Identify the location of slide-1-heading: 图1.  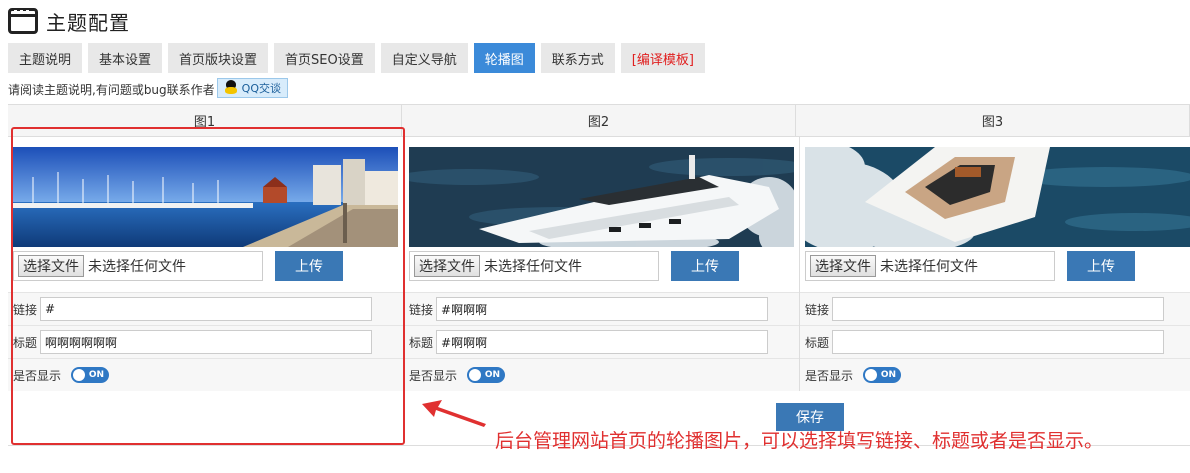
(205, 120).